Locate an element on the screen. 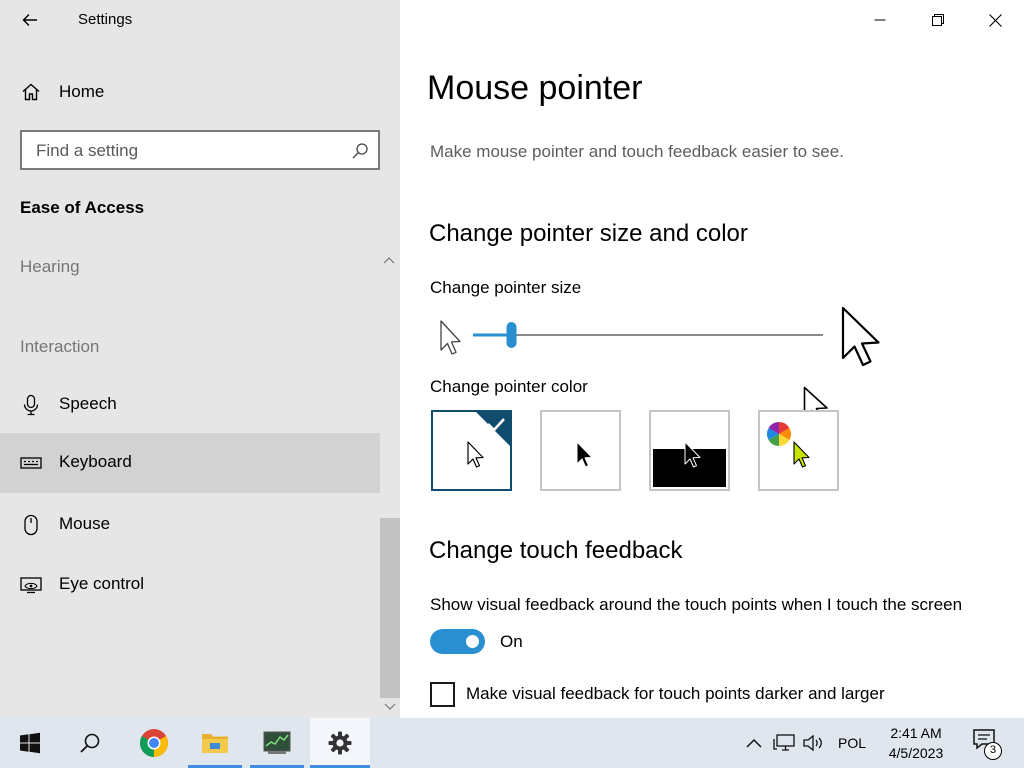 Image resolution: width=1024 pixels, height=768 pixels. windows-logo-icon is located at coordinates (30, 743).